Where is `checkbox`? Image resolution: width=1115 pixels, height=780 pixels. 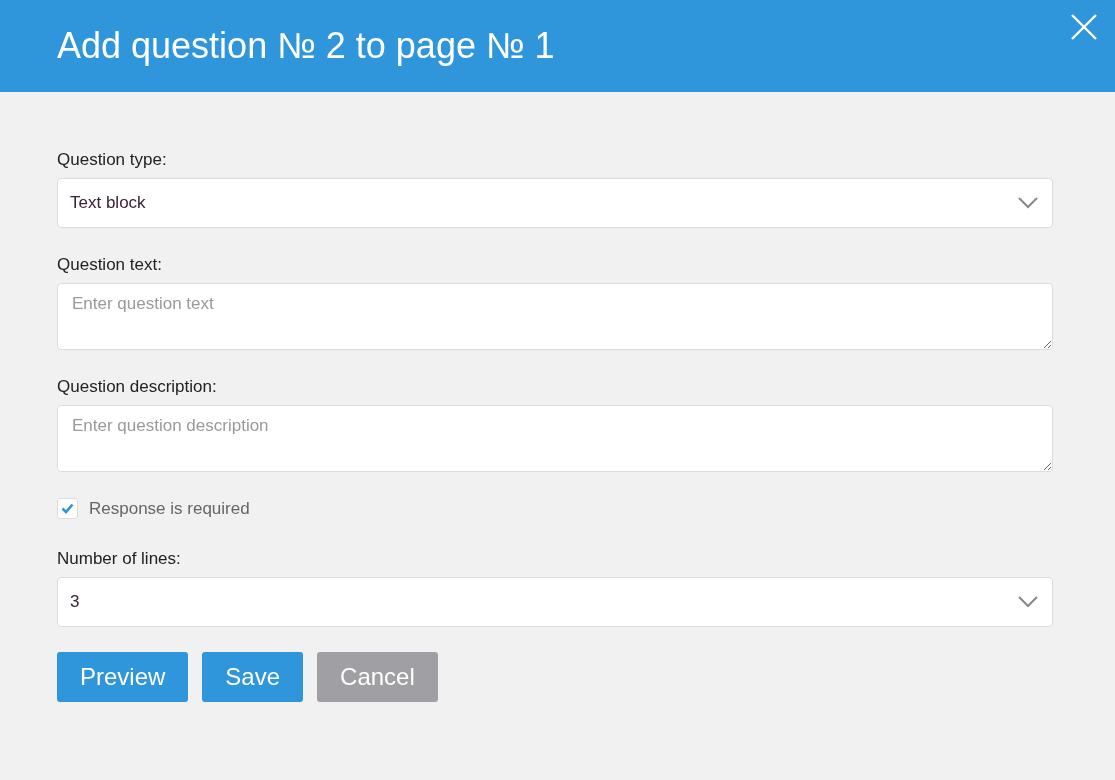 checkbox is located at coordinates (67, 508).